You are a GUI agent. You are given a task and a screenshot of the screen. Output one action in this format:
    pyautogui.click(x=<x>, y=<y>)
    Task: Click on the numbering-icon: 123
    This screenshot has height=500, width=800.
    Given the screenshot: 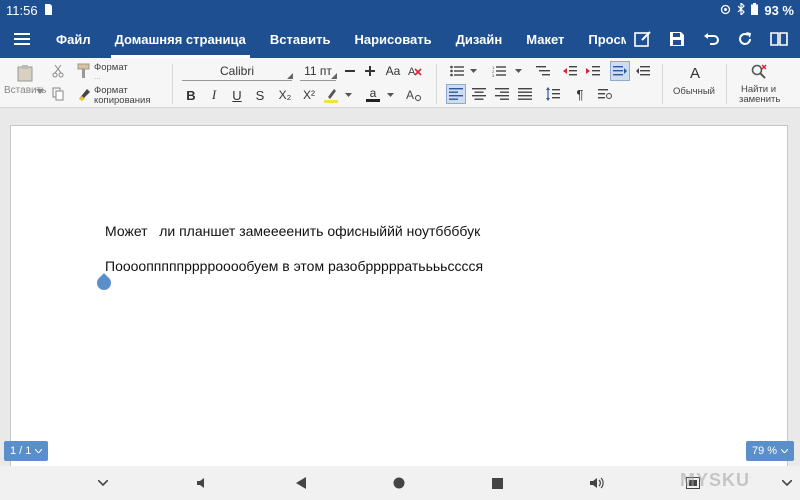 What is the action you would take?
    pyautogui.click(x=499, y=71)
    